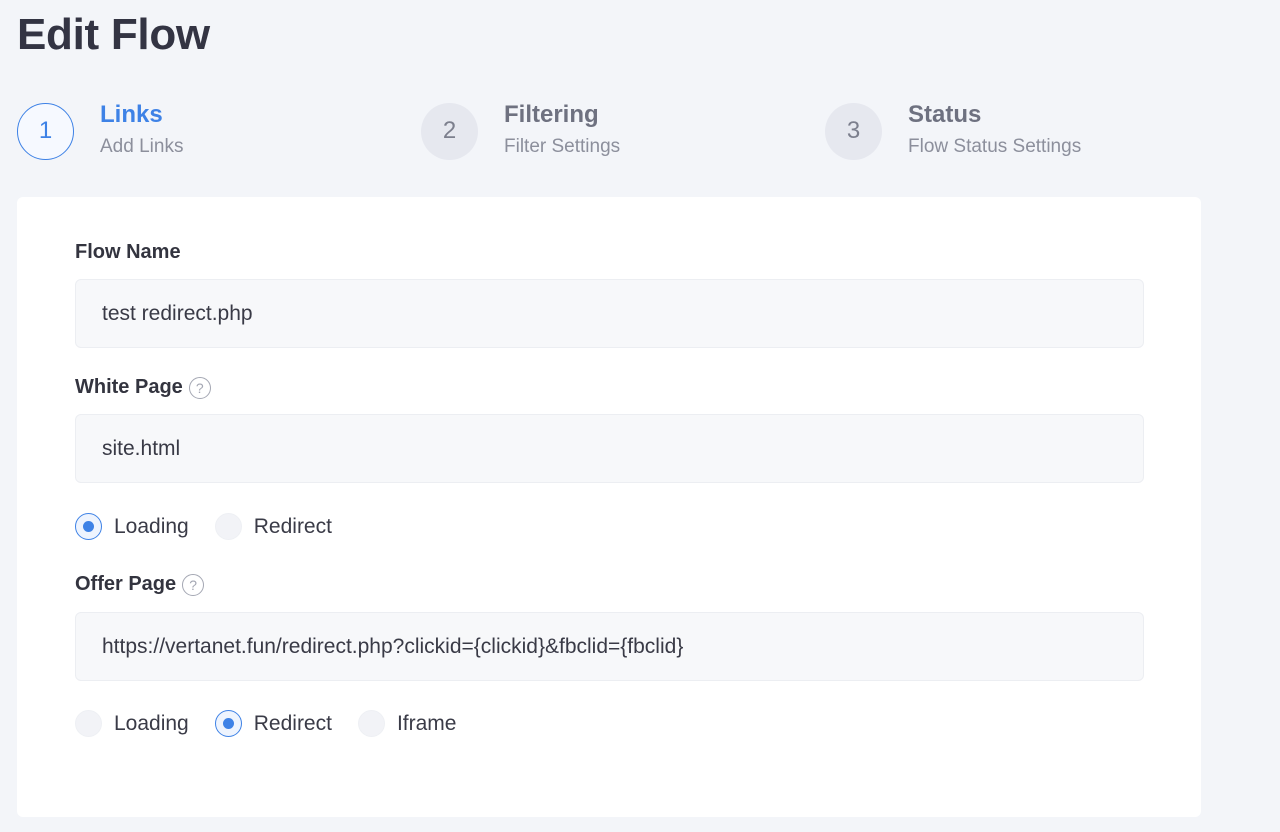 The image size is (1280, 832). I want to click on step-title: Filtering, so click(551, 114).